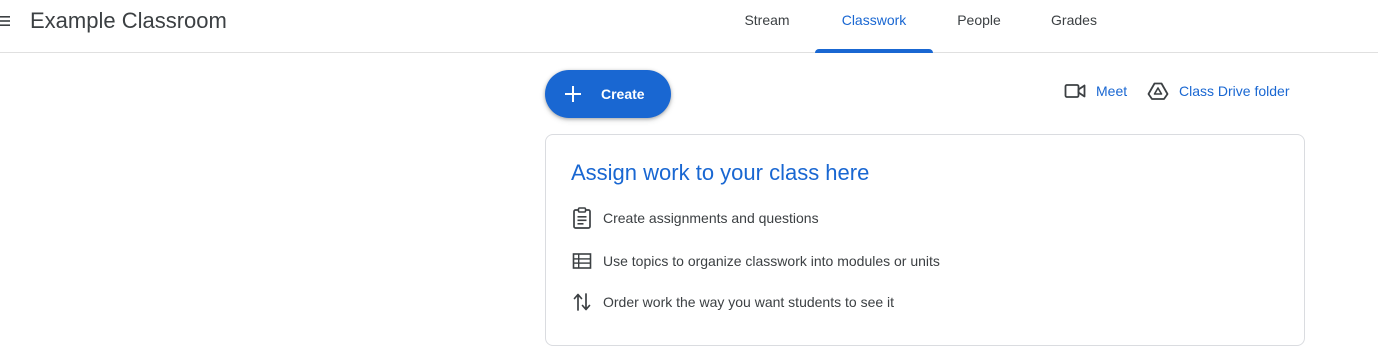  Describe the element at coordinates (5, 21) in the screenshot. I see `hamburger-menu-icon` at that location.